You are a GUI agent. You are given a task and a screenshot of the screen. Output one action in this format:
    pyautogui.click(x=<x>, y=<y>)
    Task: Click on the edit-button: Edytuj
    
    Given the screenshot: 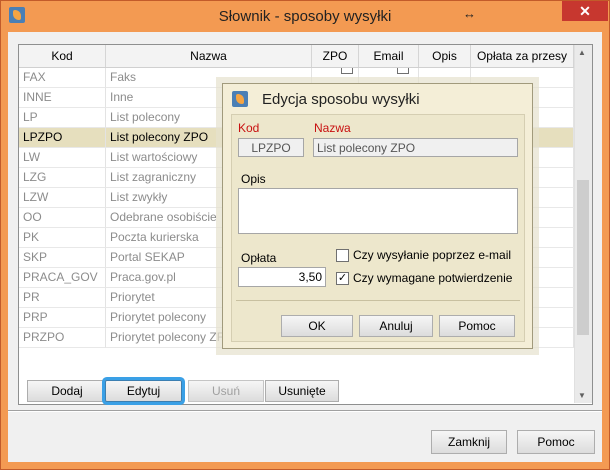 What is the action you would take?
    pyautogui.click(x=143, y=391)
    